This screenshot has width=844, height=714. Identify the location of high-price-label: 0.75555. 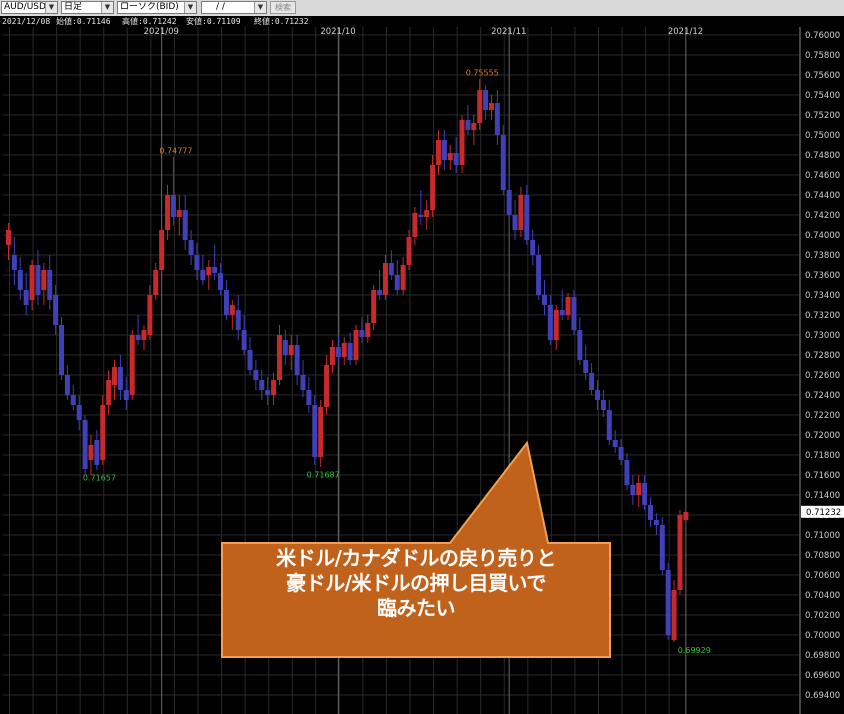
(482, 73).